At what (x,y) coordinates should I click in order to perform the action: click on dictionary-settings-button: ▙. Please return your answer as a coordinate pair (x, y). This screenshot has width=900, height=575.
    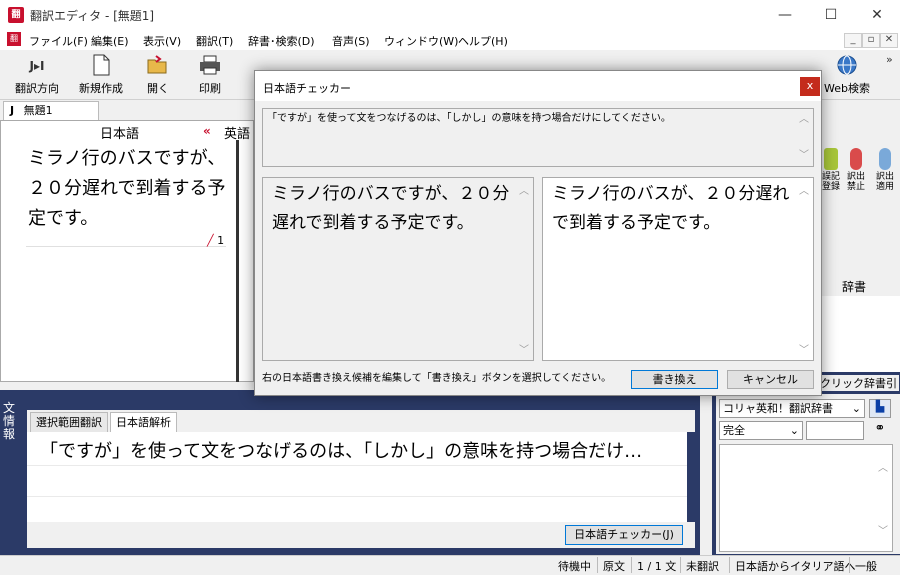
    Looking at the image, I should click on (880, 408).